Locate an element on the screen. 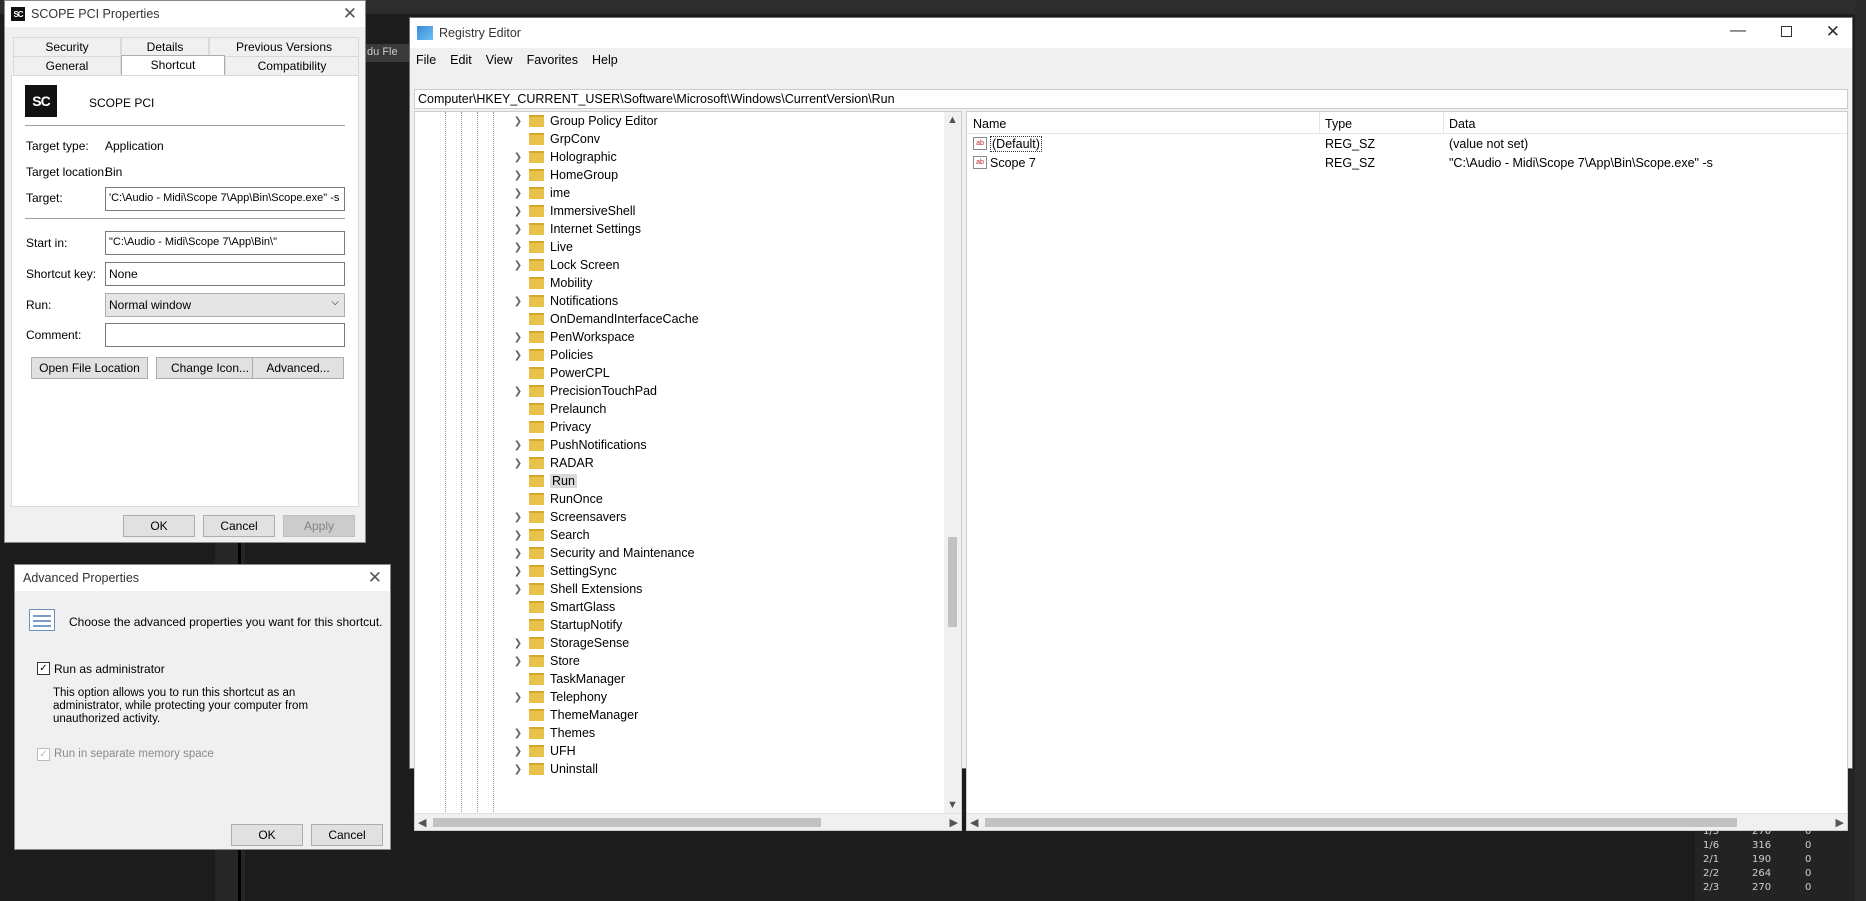  ok-button: OK is located at coordinates (159, 526).